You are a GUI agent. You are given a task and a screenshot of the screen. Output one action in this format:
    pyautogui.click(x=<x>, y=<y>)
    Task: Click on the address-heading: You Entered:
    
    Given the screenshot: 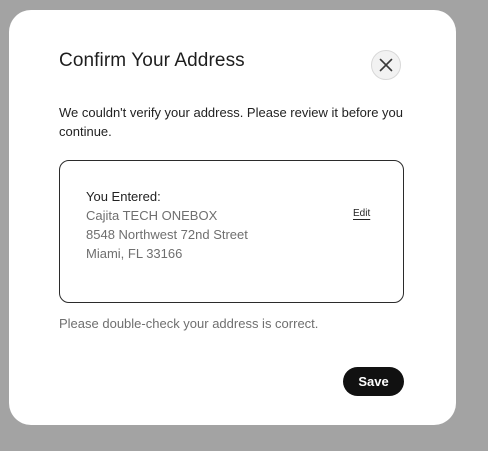 What is the action you would take?
    pyautogui.click(x=123, y=196)
    